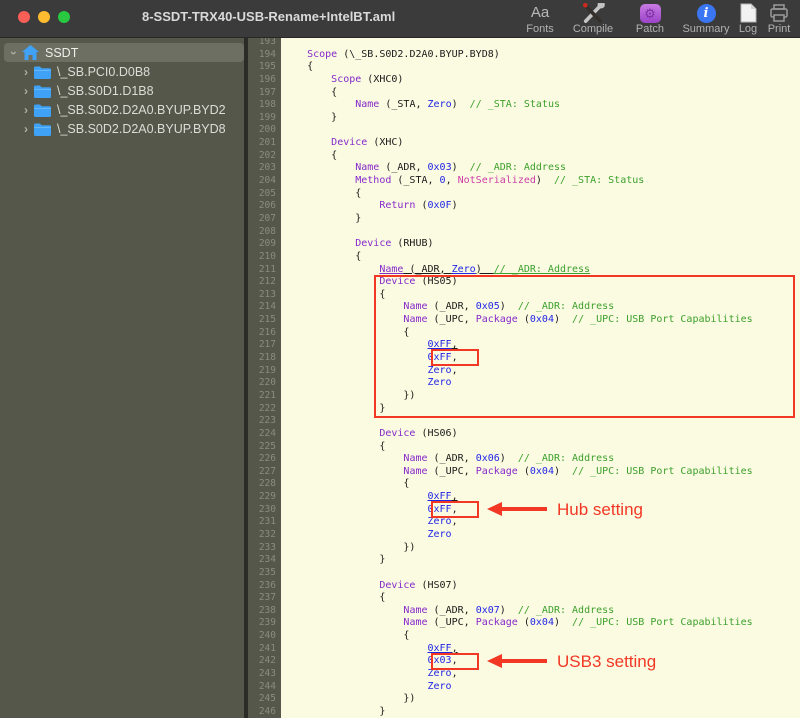 The height and width of the screenshot is (718, 800). Describe the element at coordinates (418, 433) in the screenshot. I see `code-line: Device (HS06)` at that location.